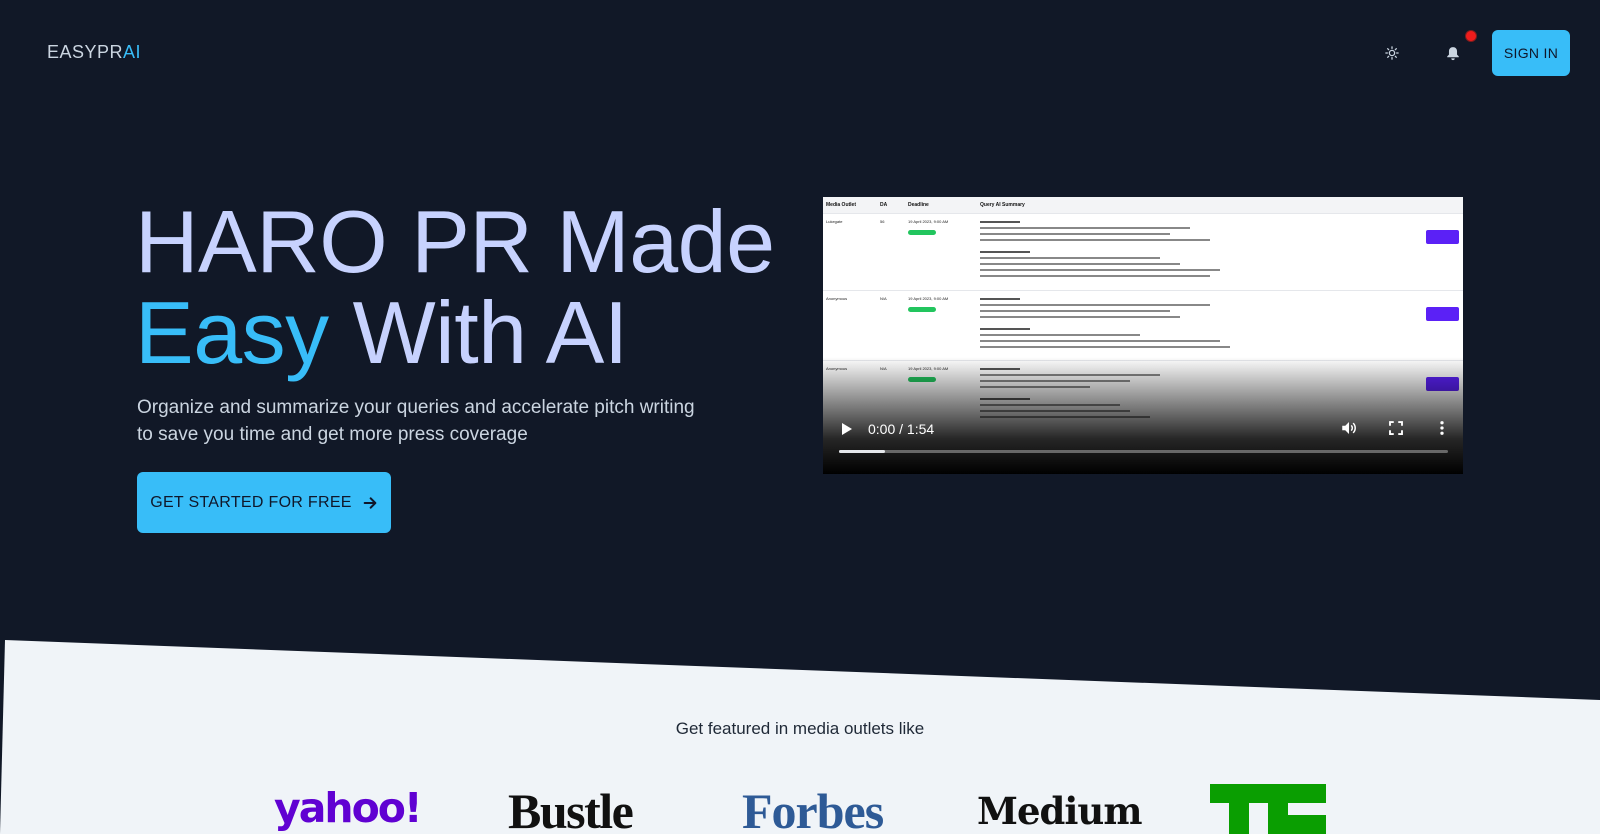 The width and height of the screenshot is (1600, 834). I want to click on sign-in-button: SIGN IN, so click(1531, 53).